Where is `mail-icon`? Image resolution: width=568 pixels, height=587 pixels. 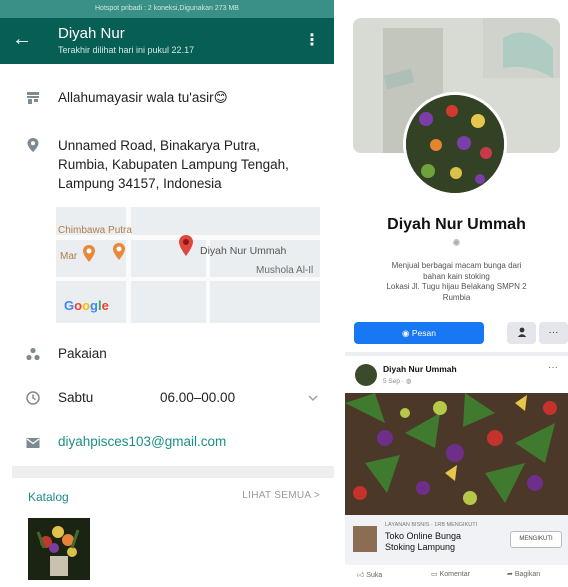 mail-icon is located at coordinates (33, 443).